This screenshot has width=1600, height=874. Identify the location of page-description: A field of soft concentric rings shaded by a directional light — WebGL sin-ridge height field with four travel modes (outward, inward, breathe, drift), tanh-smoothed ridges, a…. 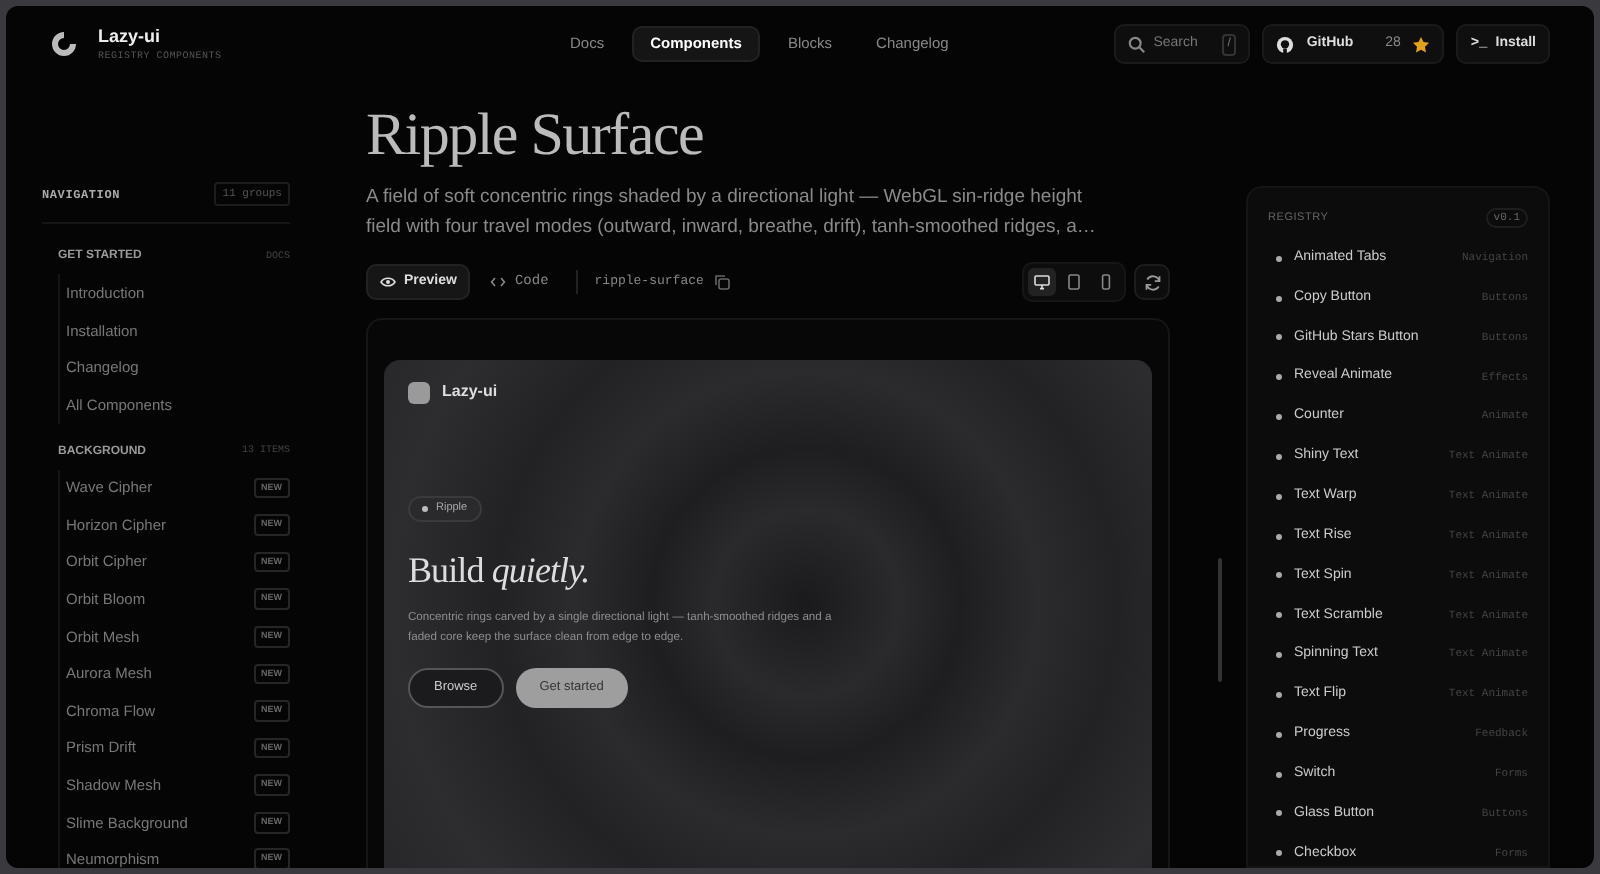
(732, 213).